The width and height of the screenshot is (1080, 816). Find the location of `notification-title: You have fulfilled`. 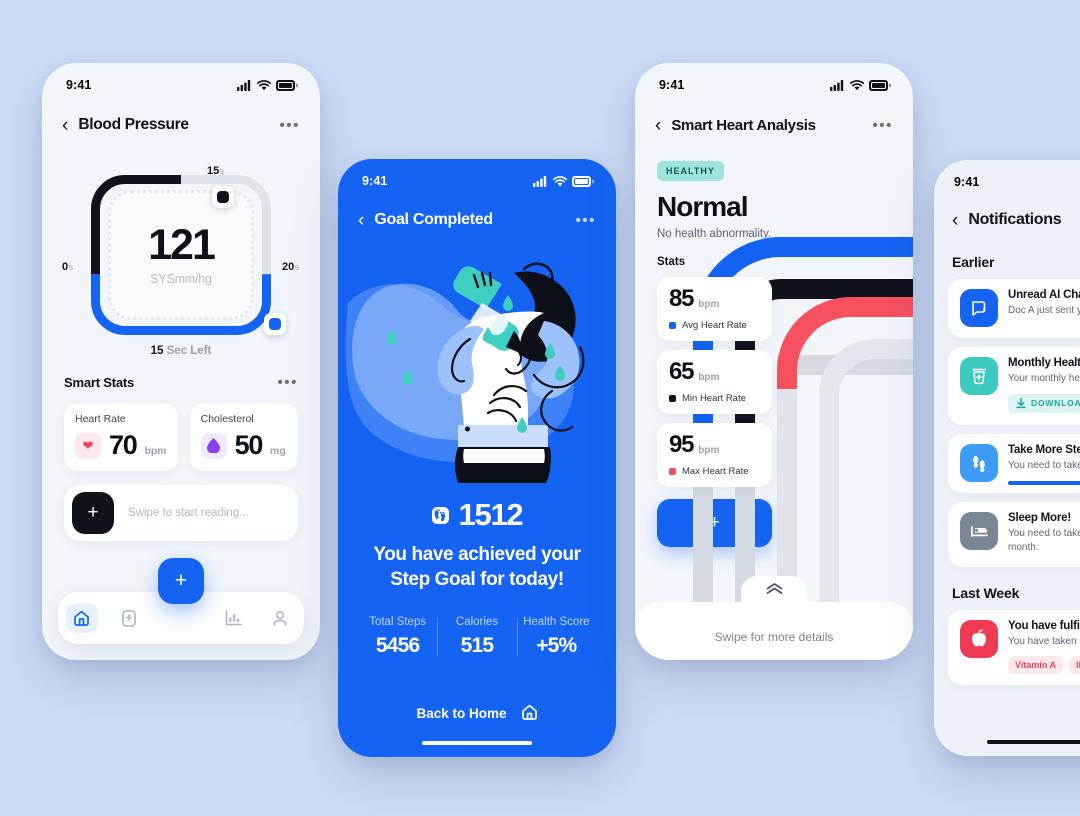

notification-title: You have fulfilled is located at coordinates (1044, 625).